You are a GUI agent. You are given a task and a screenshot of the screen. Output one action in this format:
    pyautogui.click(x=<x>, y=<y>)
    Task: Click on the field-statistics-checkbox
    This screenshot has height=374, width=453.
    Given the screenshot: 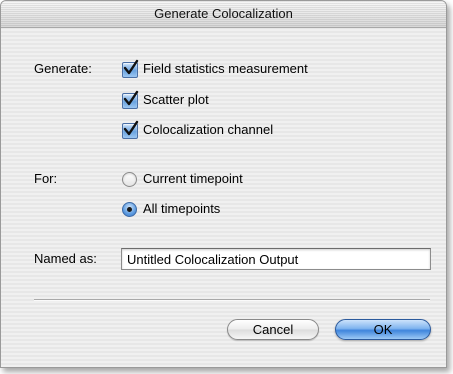 What is the action you would take?
    pyautogui.click(x=130, y=68)
    